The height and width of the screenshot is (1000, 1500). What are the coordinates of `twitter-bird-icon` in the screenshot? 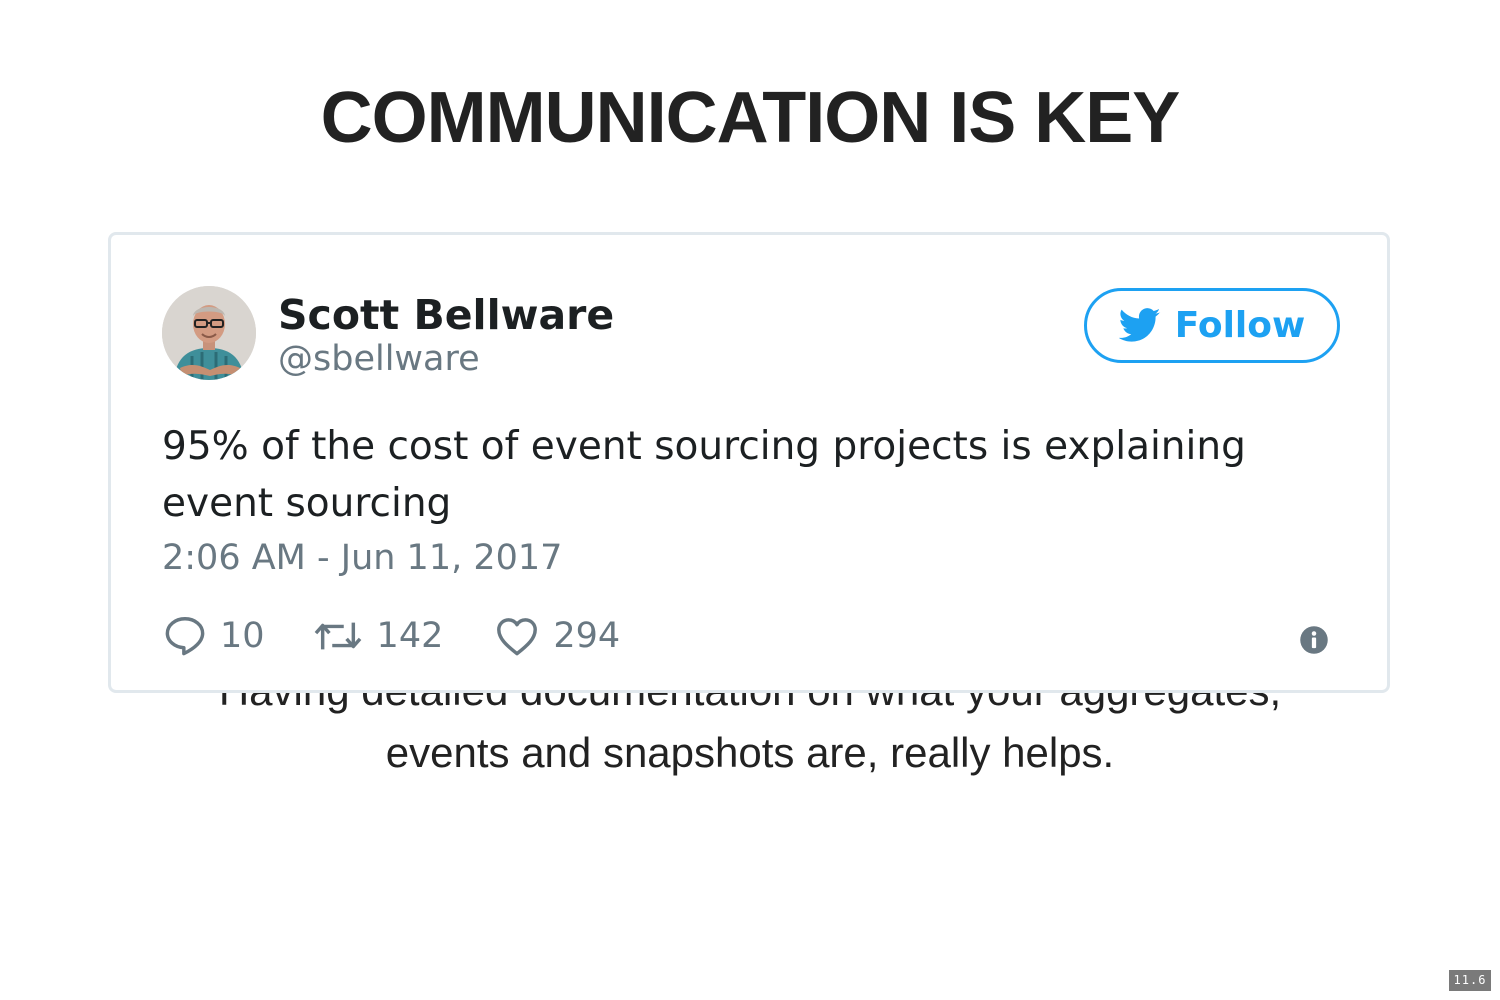 It's located at (1139, 325).